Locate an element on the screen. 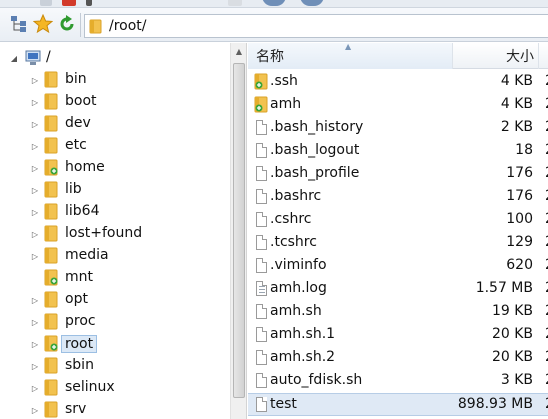  tree-item: ▷ boot is located at coordinates (115, 102).